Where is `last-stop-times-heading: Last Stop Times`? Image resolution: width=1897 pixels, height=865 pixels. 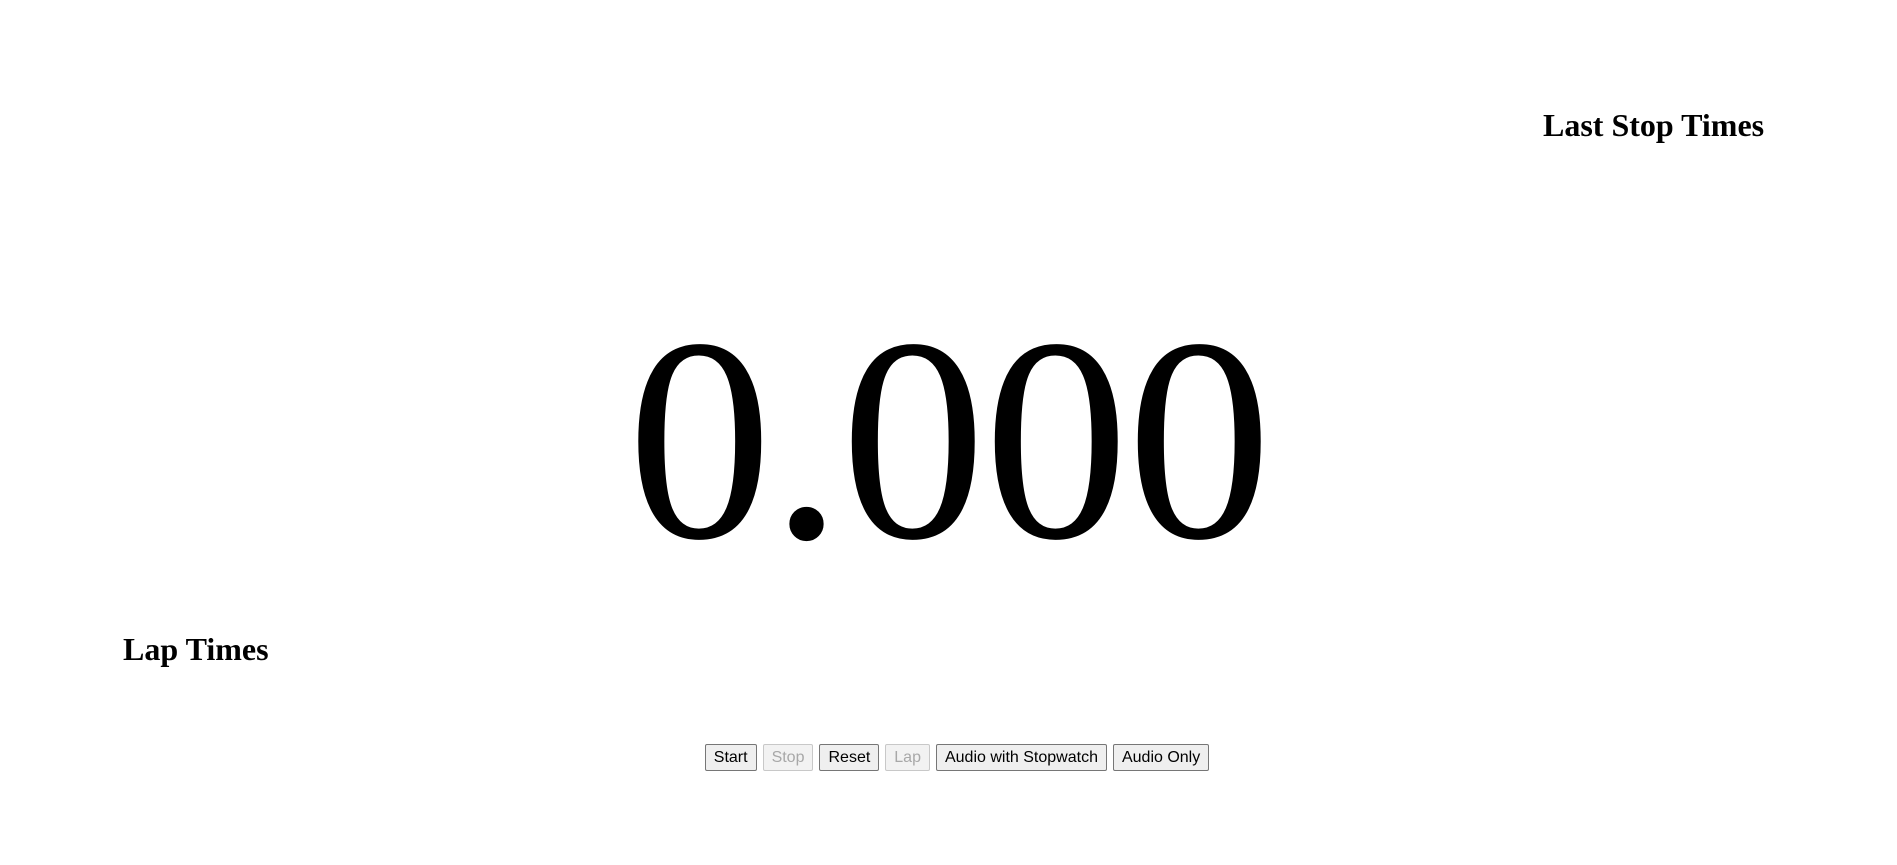
last-stop-times-heading: Last Stop Times is located at coordinates (1654, 125).